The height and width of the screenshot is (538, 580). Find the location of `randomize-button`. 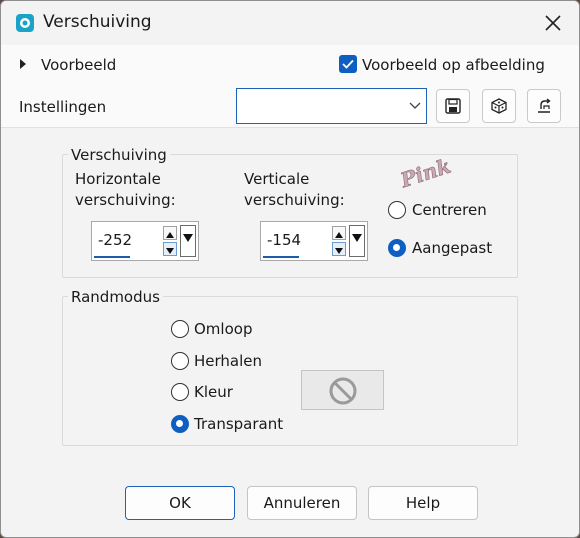

randomize-button is located at coordinates (499, 106).